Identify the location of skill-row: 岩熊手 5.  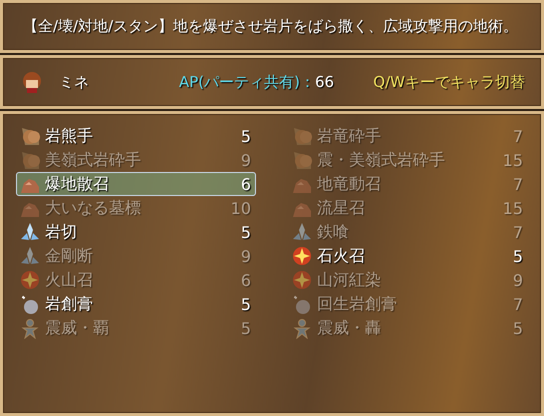
(136, 136).